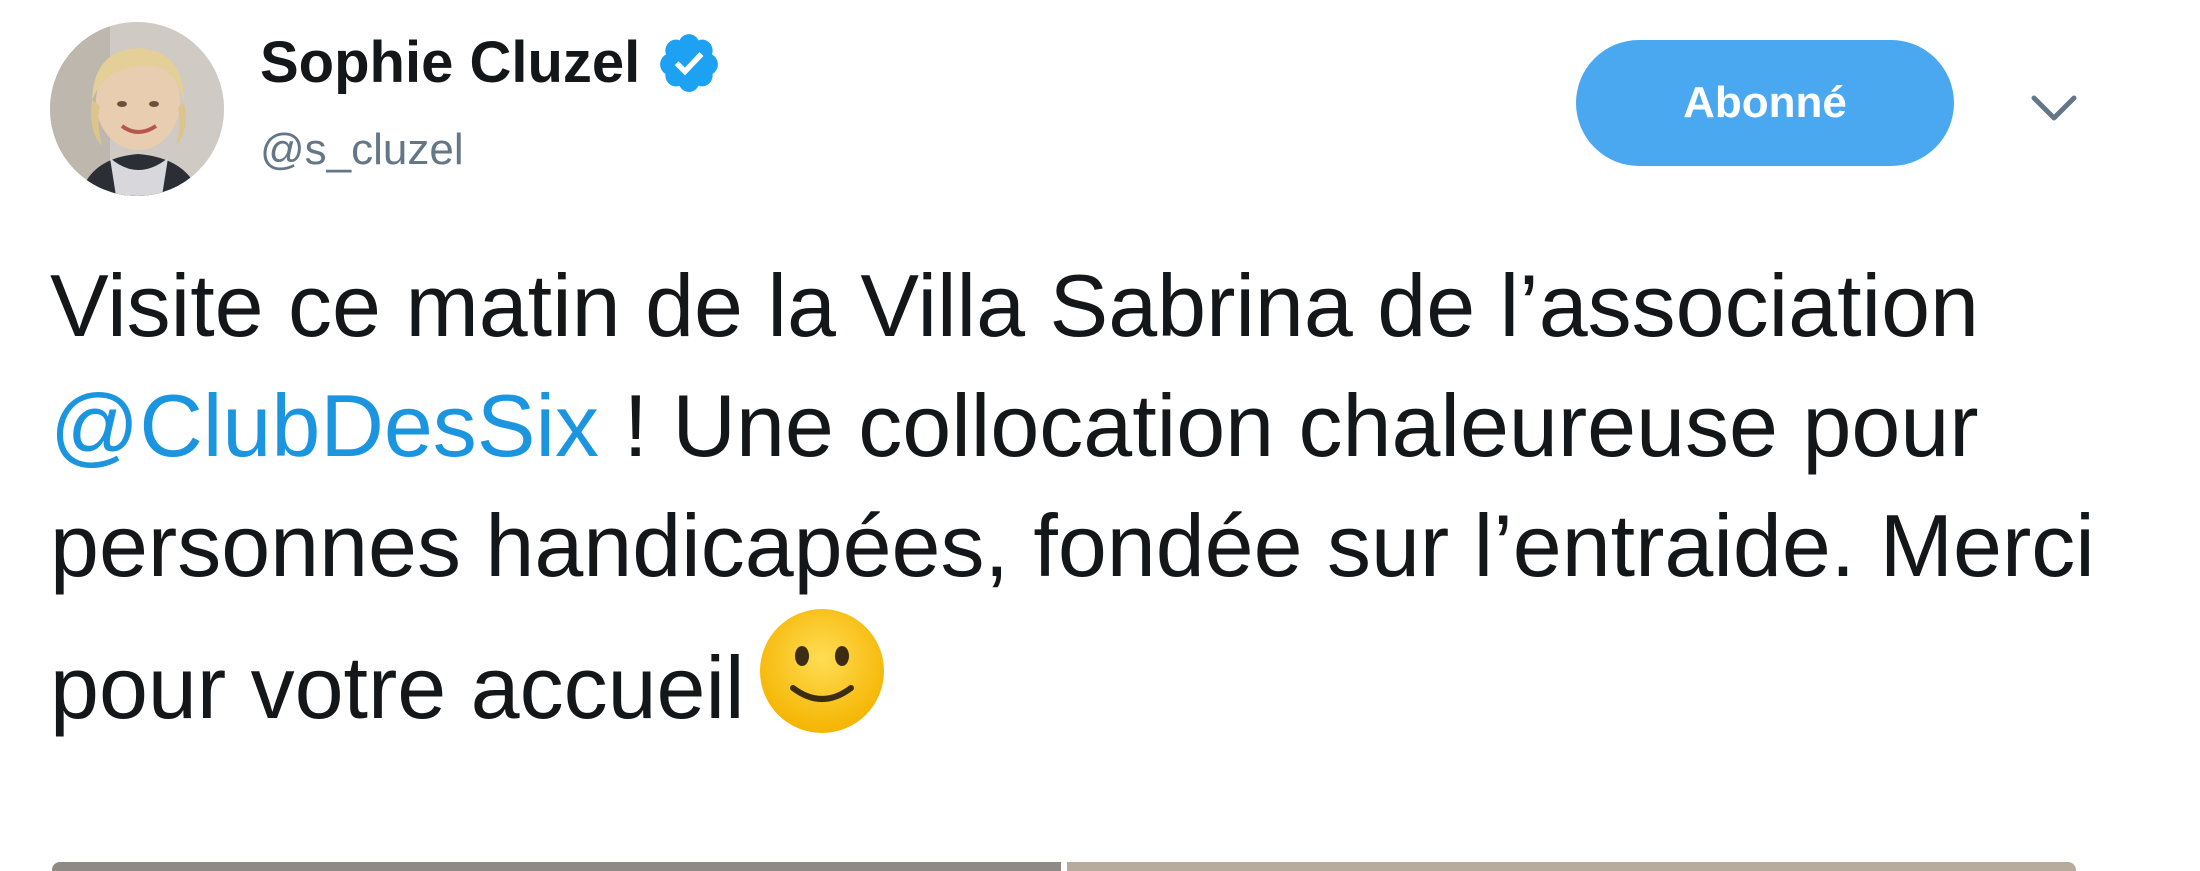 This screenshot has height=871, width=2200. What do you see at coordinates (1064, 866) in the screenshot?
I see `tweet-media-preview` at bounding box center [1064, 866].